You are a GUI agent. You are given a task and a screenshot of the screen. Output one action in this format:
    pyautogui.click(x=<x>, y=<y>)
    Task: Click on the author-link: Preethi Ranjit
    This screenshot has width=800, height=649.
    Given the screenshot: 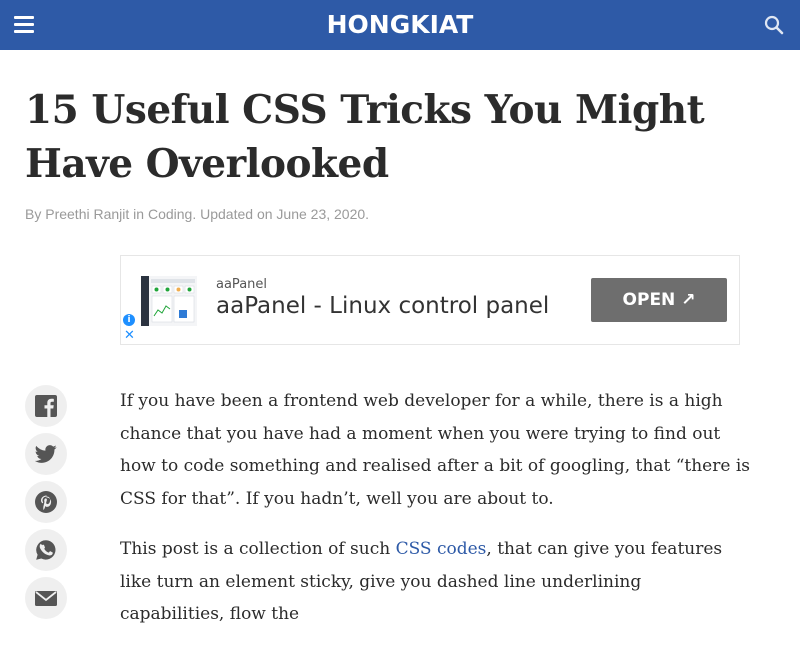 What is the action you would take?
    pyautogui.click(x=87, y=214)
    